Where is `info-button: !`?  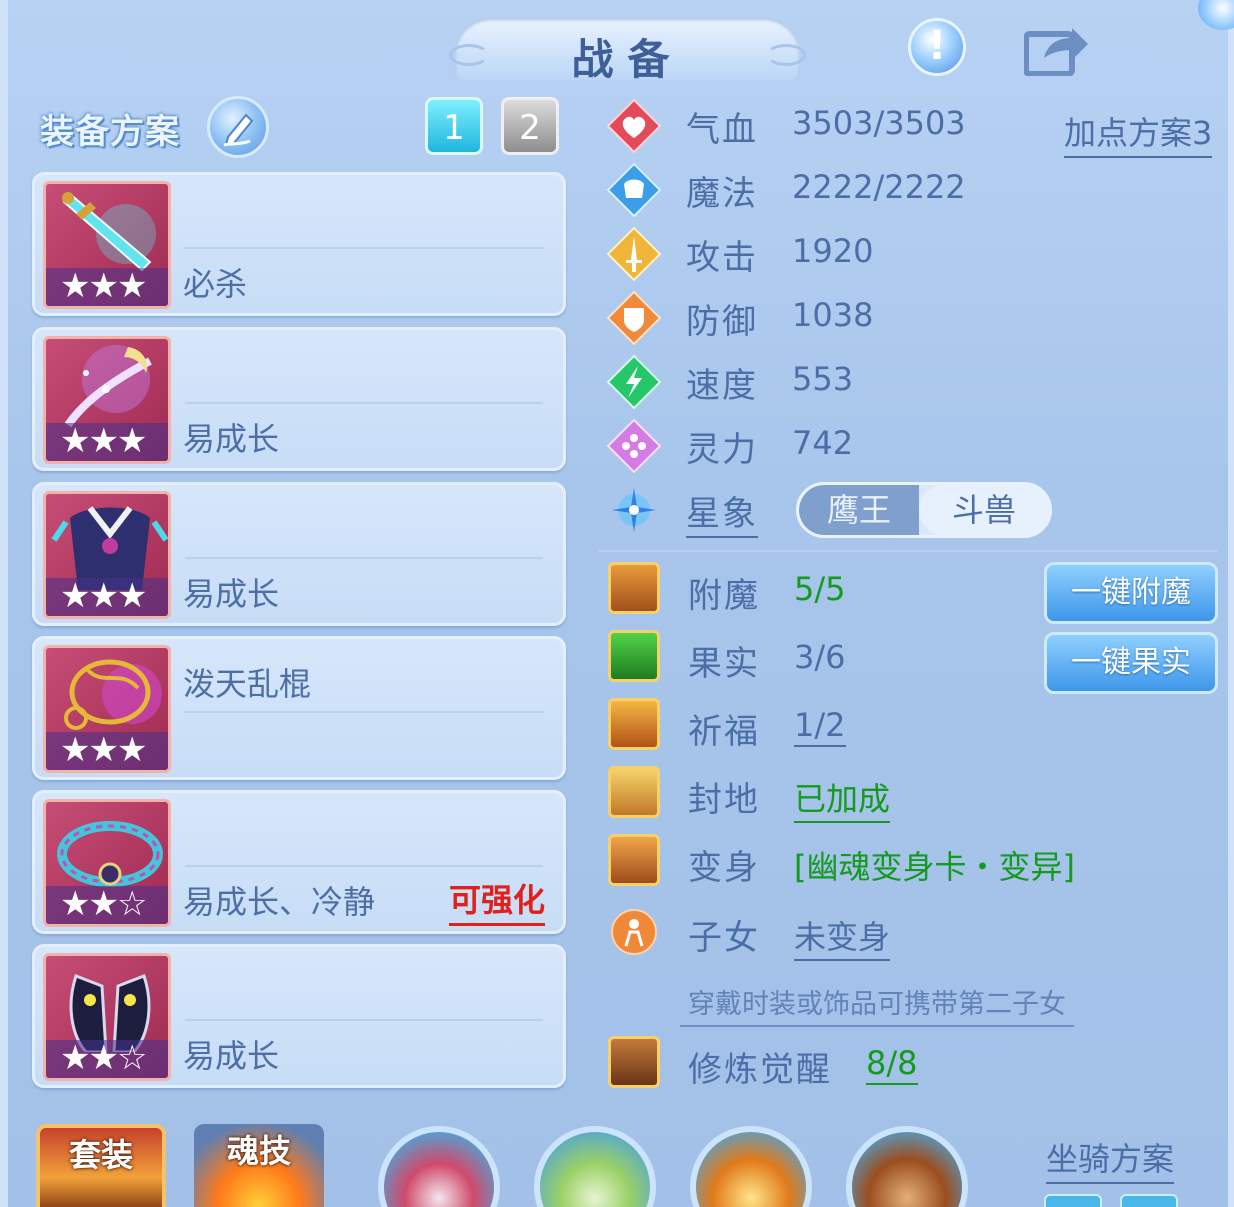
info-button: ! is located at coordinates (937, 47).